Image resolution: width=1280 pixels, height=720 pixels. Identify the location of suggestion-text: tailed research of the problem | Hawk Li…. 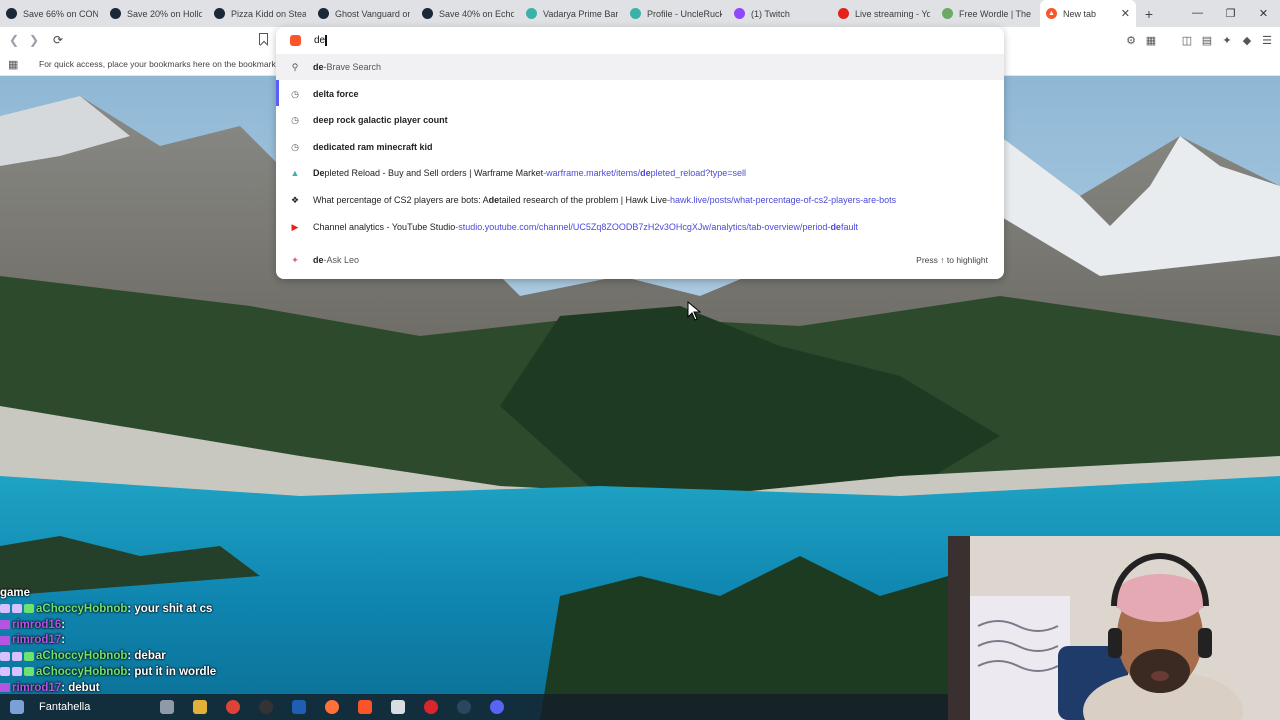
(583, 200).